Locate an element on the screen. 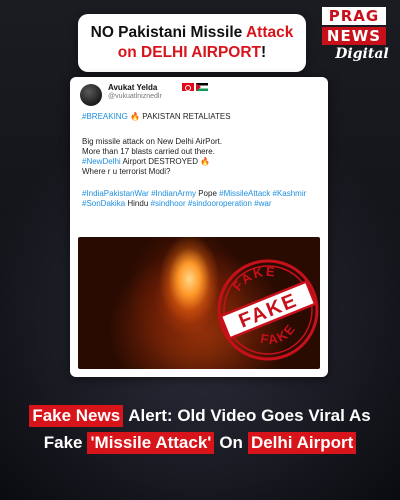 The image size is (400, 500). caption-alert-text: Alert: Old Video Goes Viral As is located at coordinates (249, 415).